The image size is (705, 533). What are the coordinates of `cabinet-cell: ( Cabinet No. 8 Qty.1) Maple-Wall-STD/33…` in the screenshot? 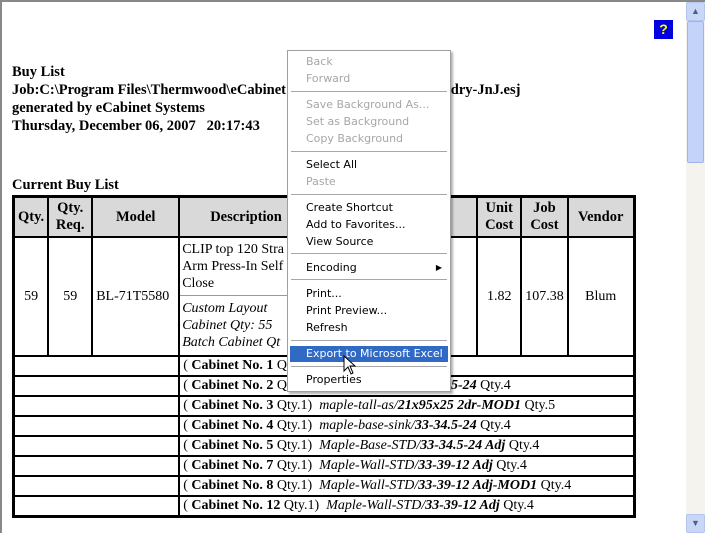 It's located at (407, 486).